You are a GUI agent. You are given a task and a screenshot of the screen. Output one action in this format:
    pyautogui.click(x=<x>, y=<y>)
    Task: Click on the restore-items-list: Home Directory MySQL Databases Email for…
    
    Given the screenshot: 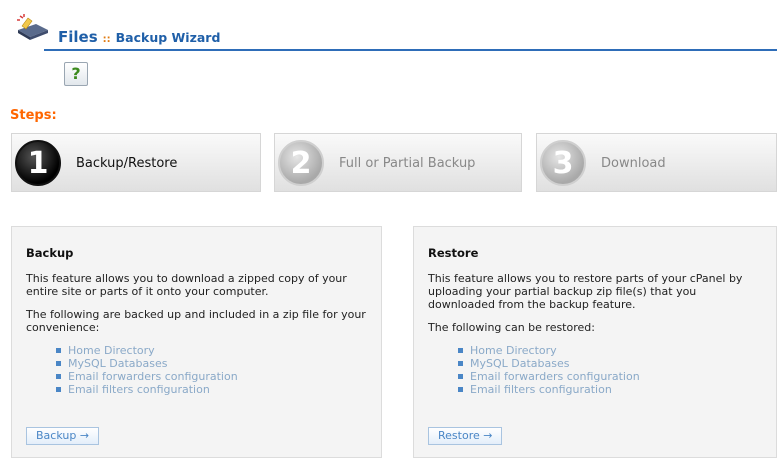 What is the action you would take?
    pyautogui.click(x=610, y=370)
    